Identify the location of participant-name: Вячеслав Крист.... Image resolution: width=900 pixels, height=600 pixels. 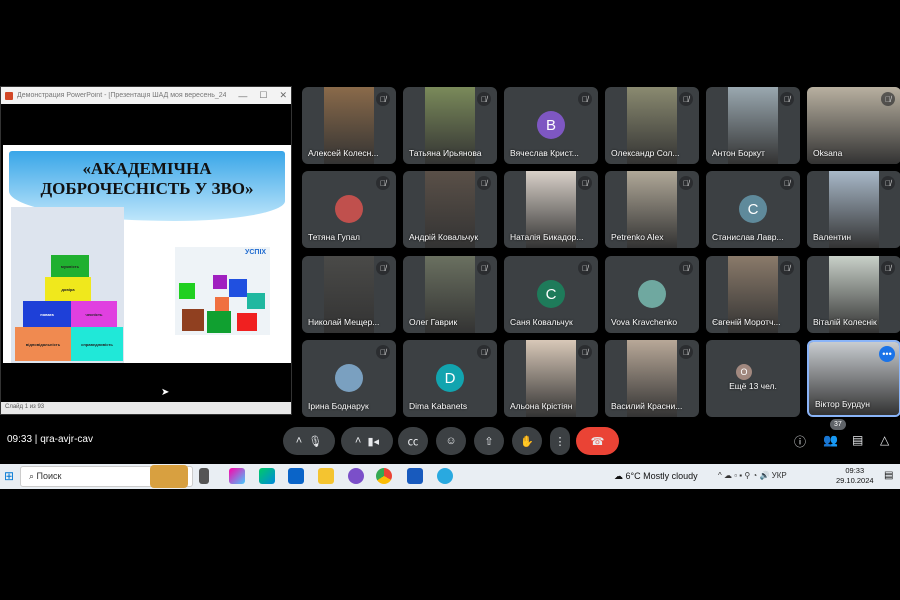
(544, 153).